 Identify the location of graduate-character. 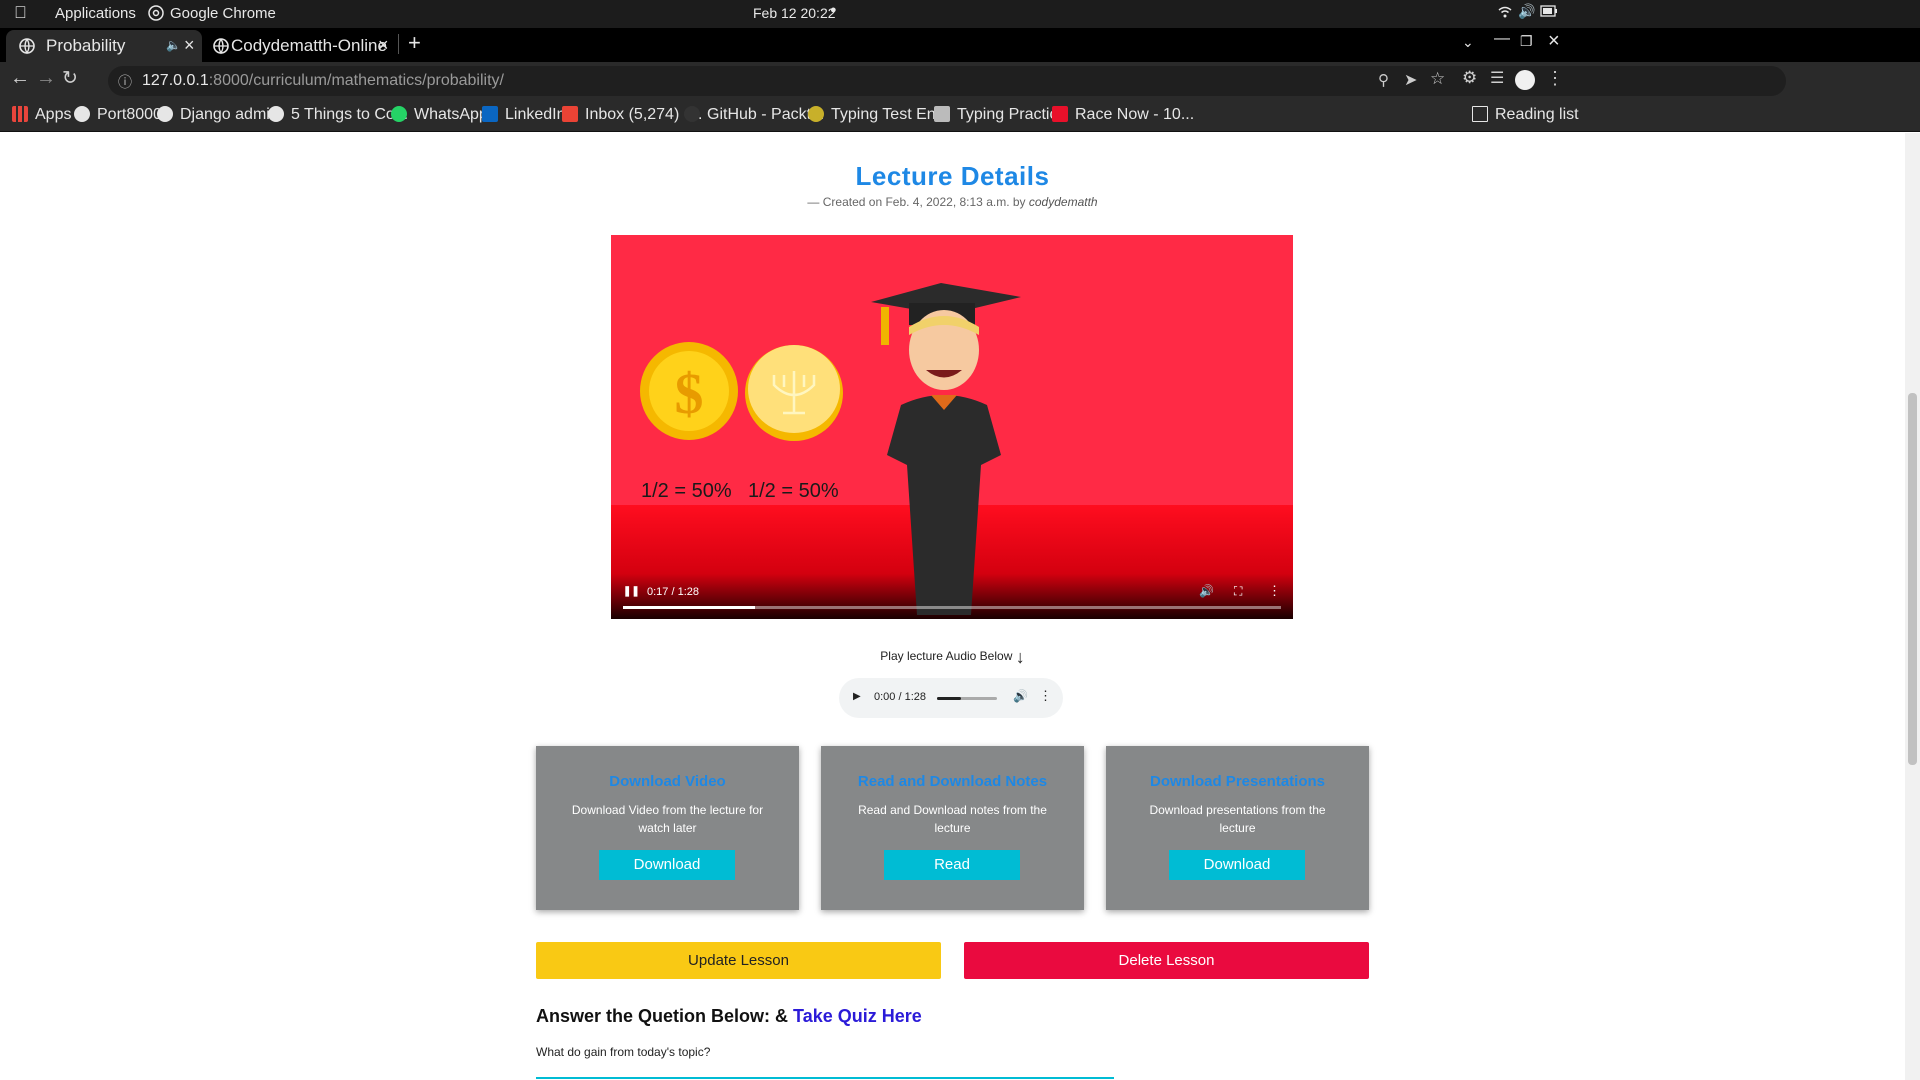
(946, 449).